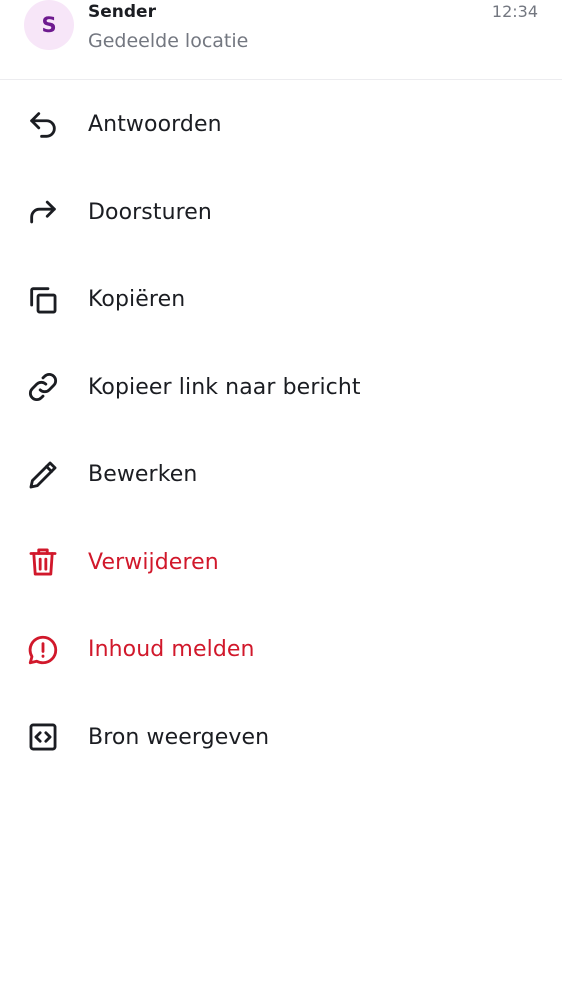  I want to click on menu-item-label: Bewerken, so click(143, 475).